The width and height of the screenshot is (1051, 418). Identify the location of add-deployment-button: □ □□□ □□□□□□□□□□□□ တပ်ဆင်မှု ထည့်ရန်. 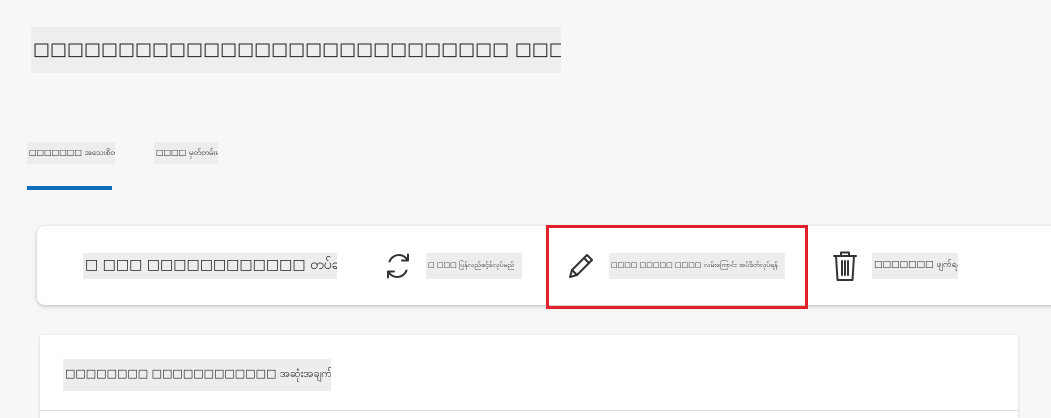
(210, 265).